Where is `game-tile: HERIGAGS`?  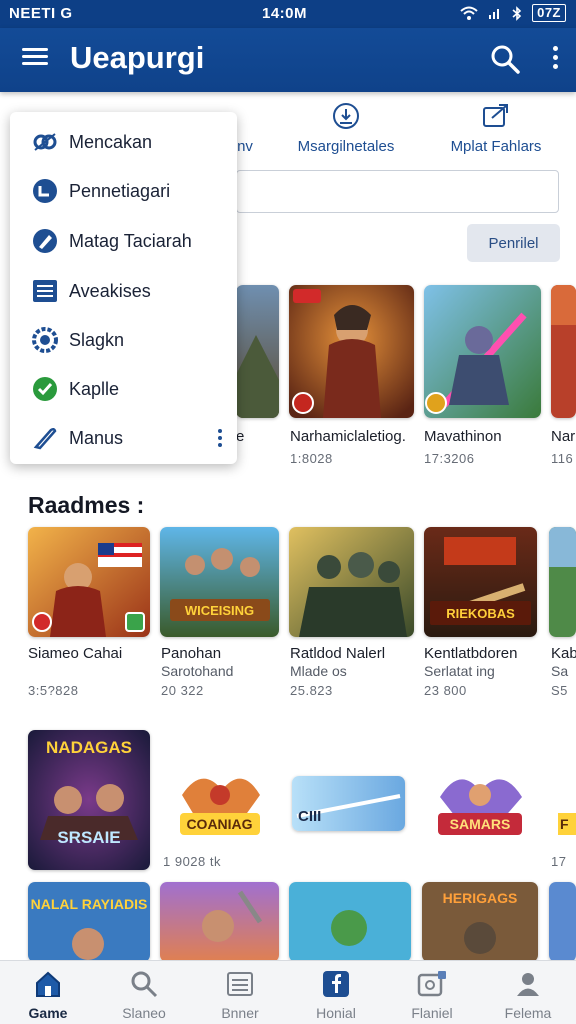
game-tile: HERIGAGS is located at coordinates (480, 922).